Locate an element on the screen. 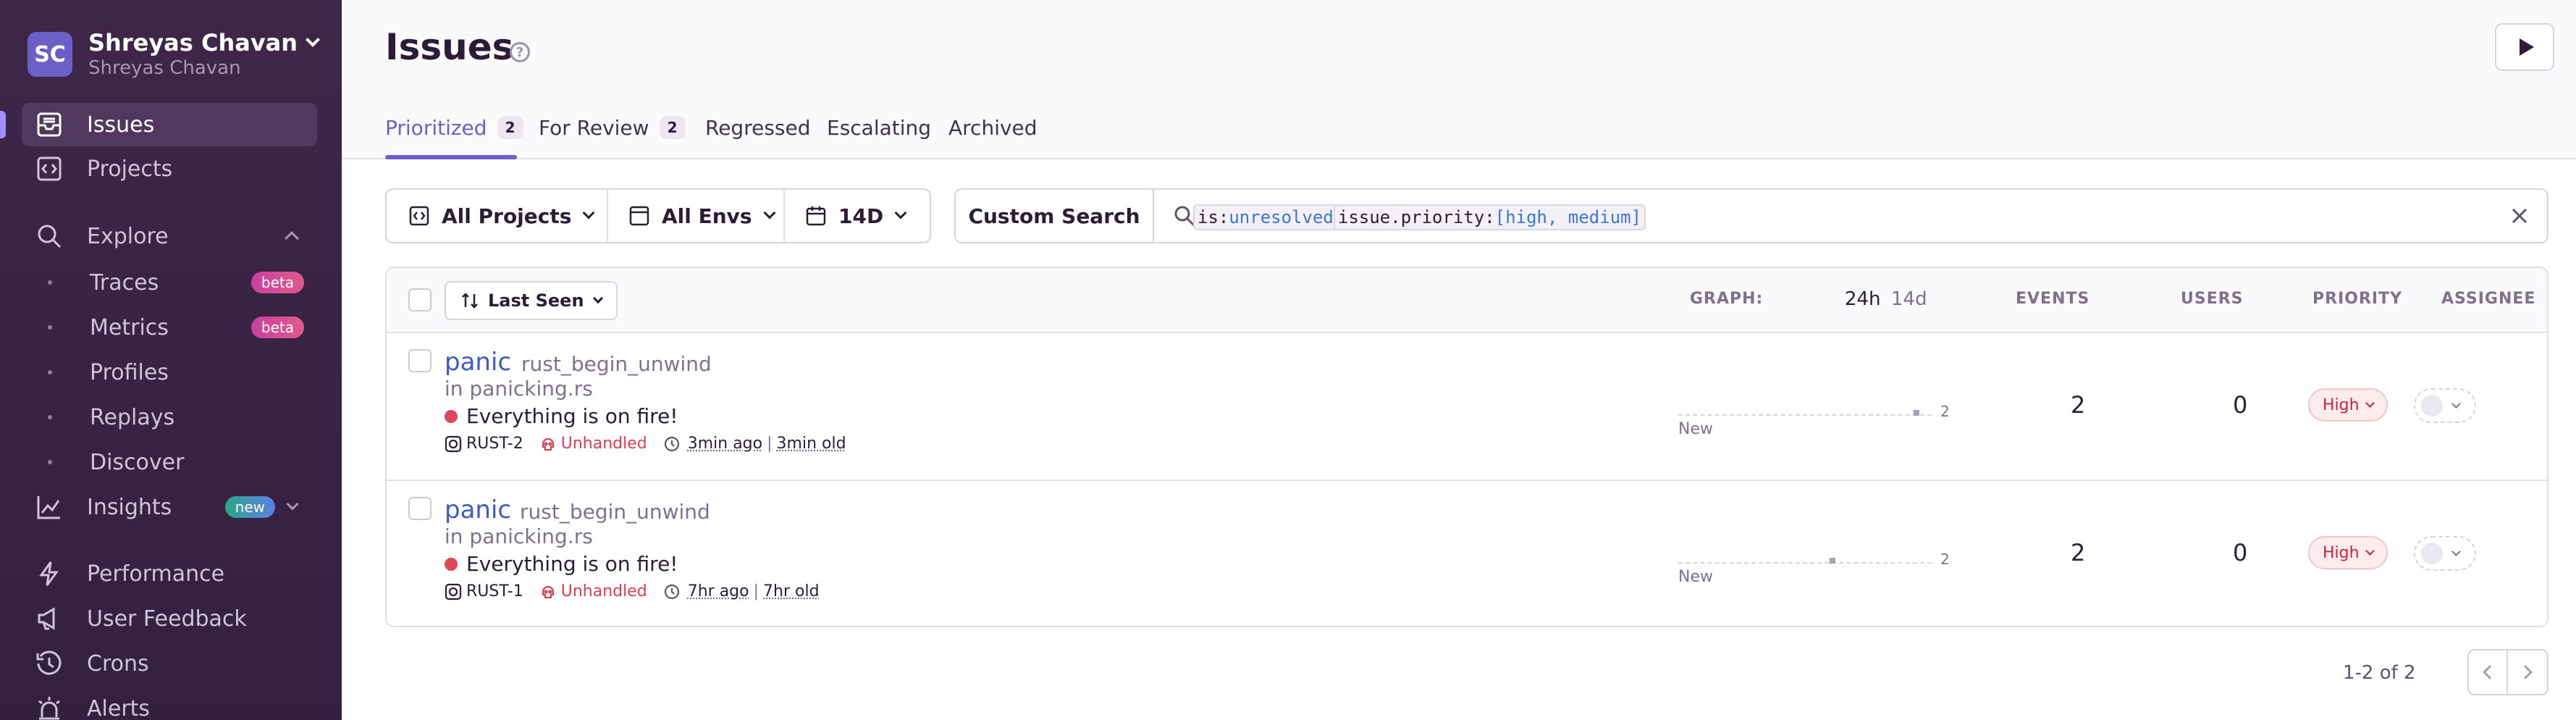 The width and height of the screenshot is (2576, 720). sidebar-item-user-feedback: User Feedback is located at coordinates (169, 618).